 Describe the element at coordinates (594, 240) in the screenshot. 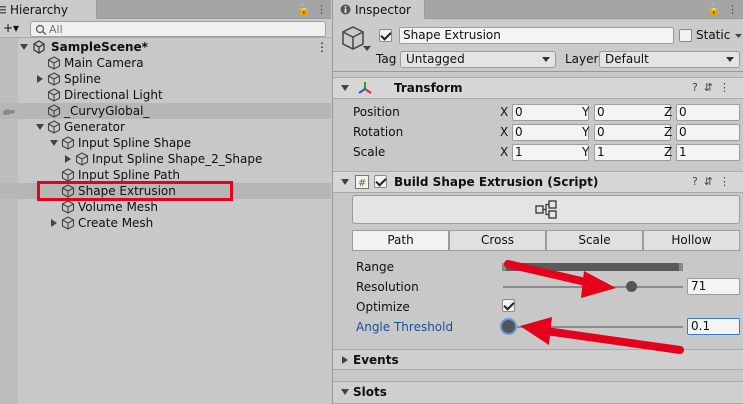

I see `tab-scale: Scale` at that location.